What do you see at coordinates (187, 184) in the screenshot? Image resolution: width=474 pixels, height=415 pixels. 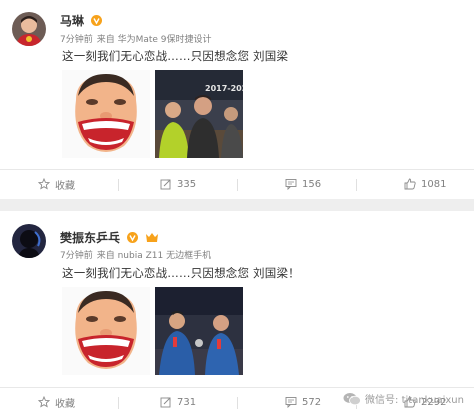 I see `repost-count: 335` at bounding box center [187, 184].